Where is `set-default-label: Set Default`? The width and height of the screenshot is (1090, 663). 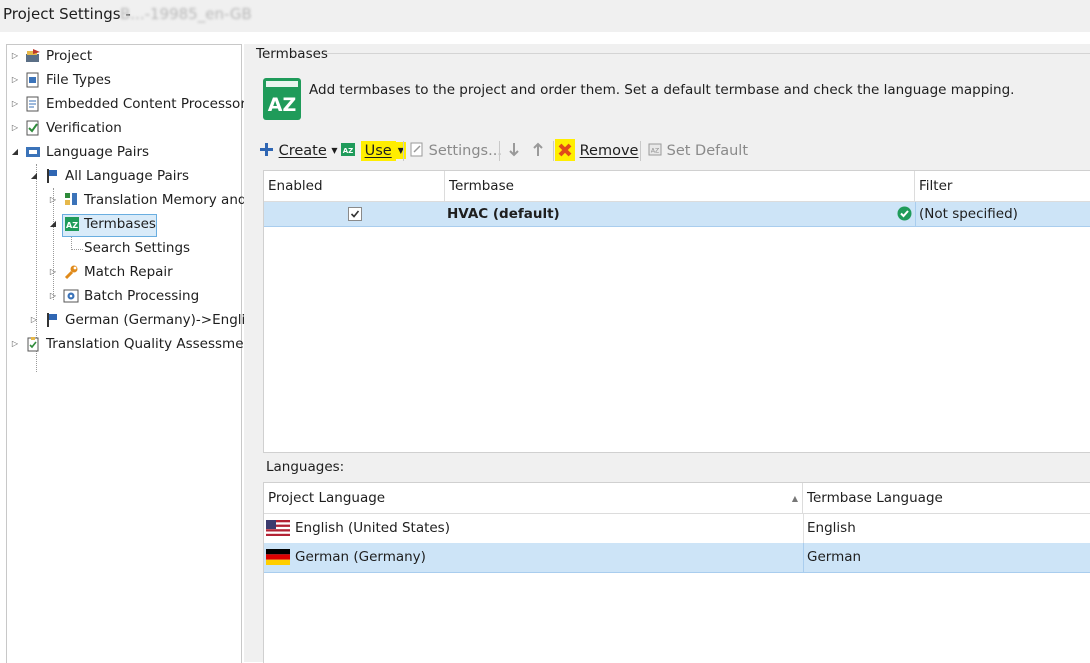
set-default-label: Set Default is located at coordinates (707, 151).